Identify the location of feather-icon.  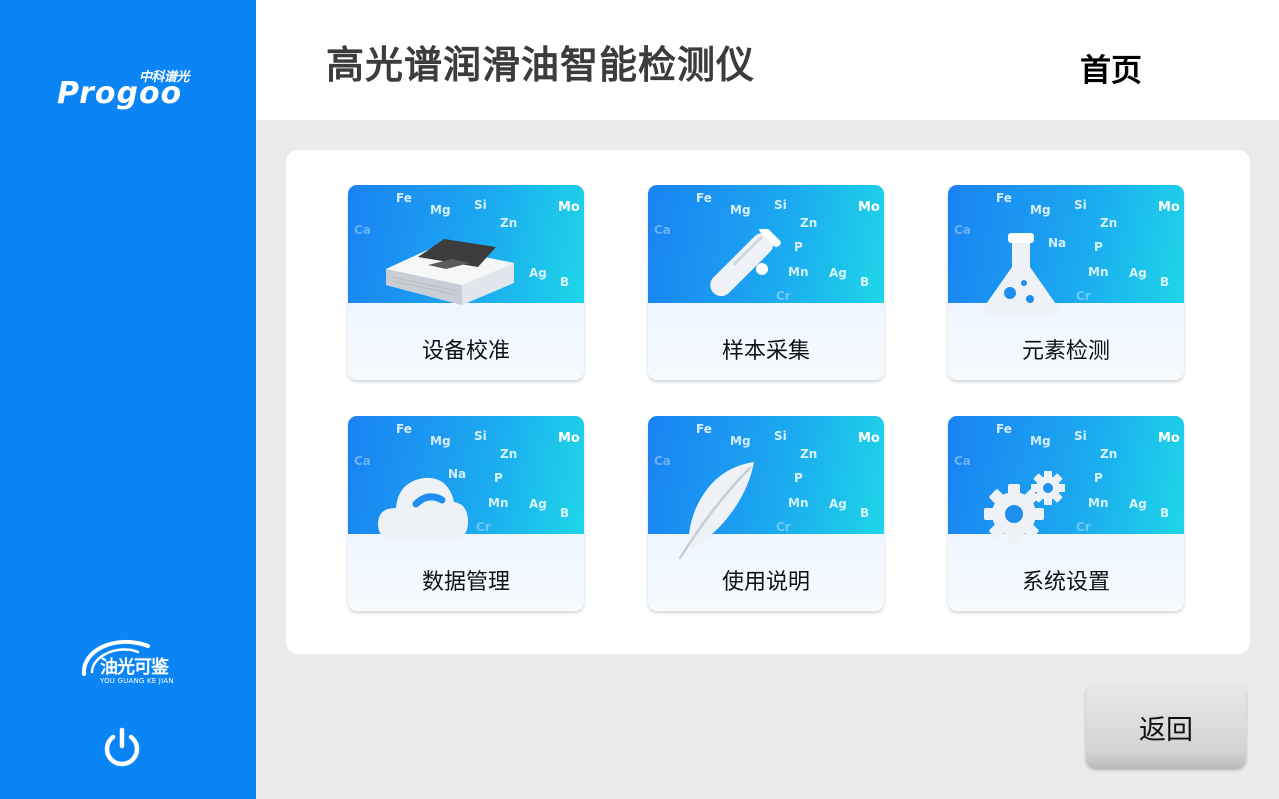
(716, 511).